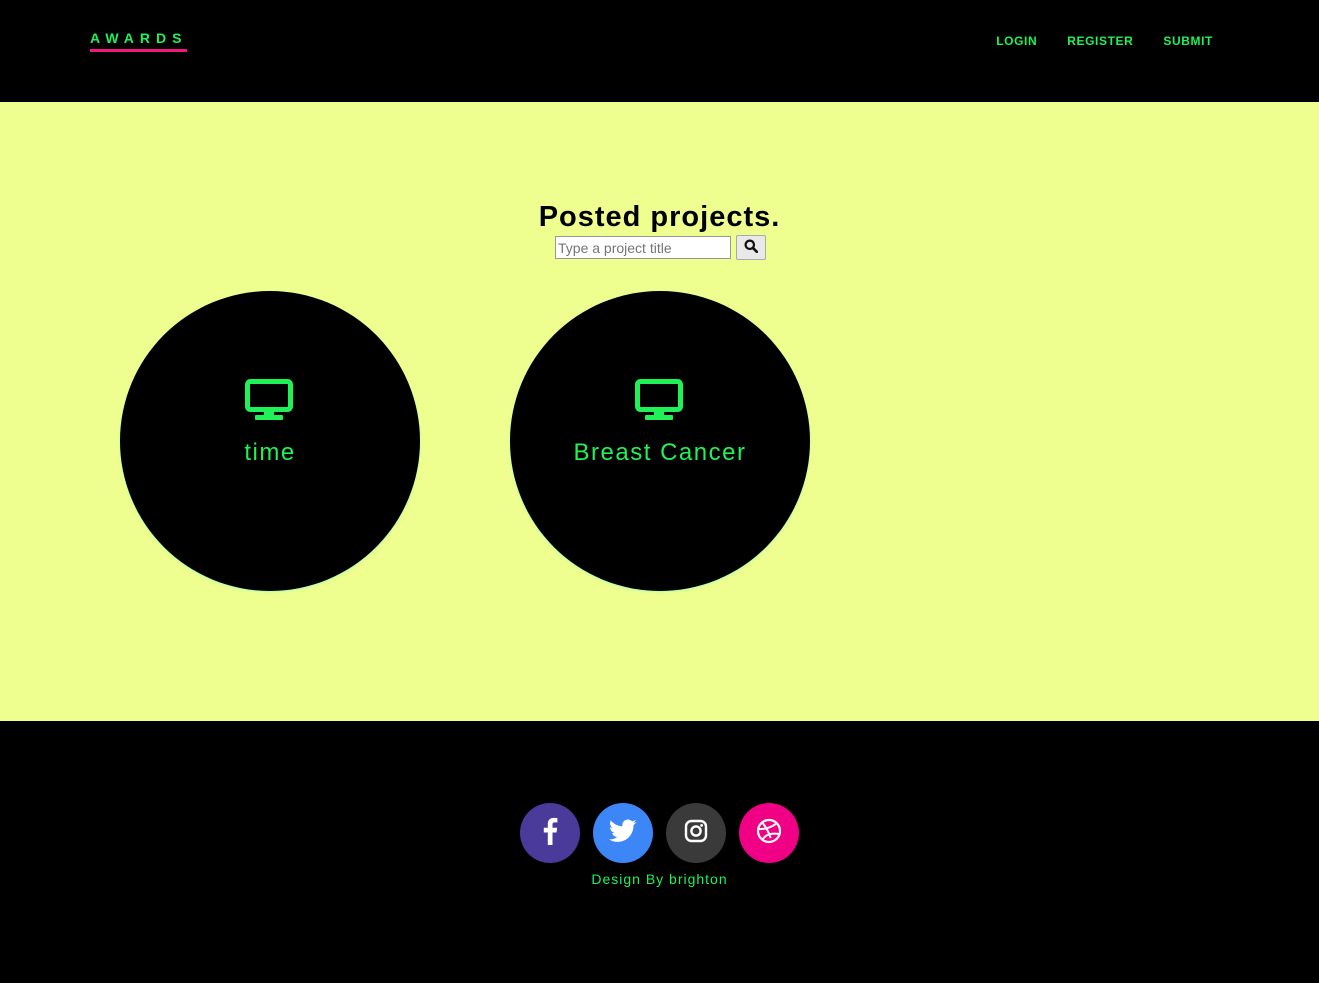  Describe the element at coordinates (270, 452) in the screenshot. I see `project-title: time` at that location.